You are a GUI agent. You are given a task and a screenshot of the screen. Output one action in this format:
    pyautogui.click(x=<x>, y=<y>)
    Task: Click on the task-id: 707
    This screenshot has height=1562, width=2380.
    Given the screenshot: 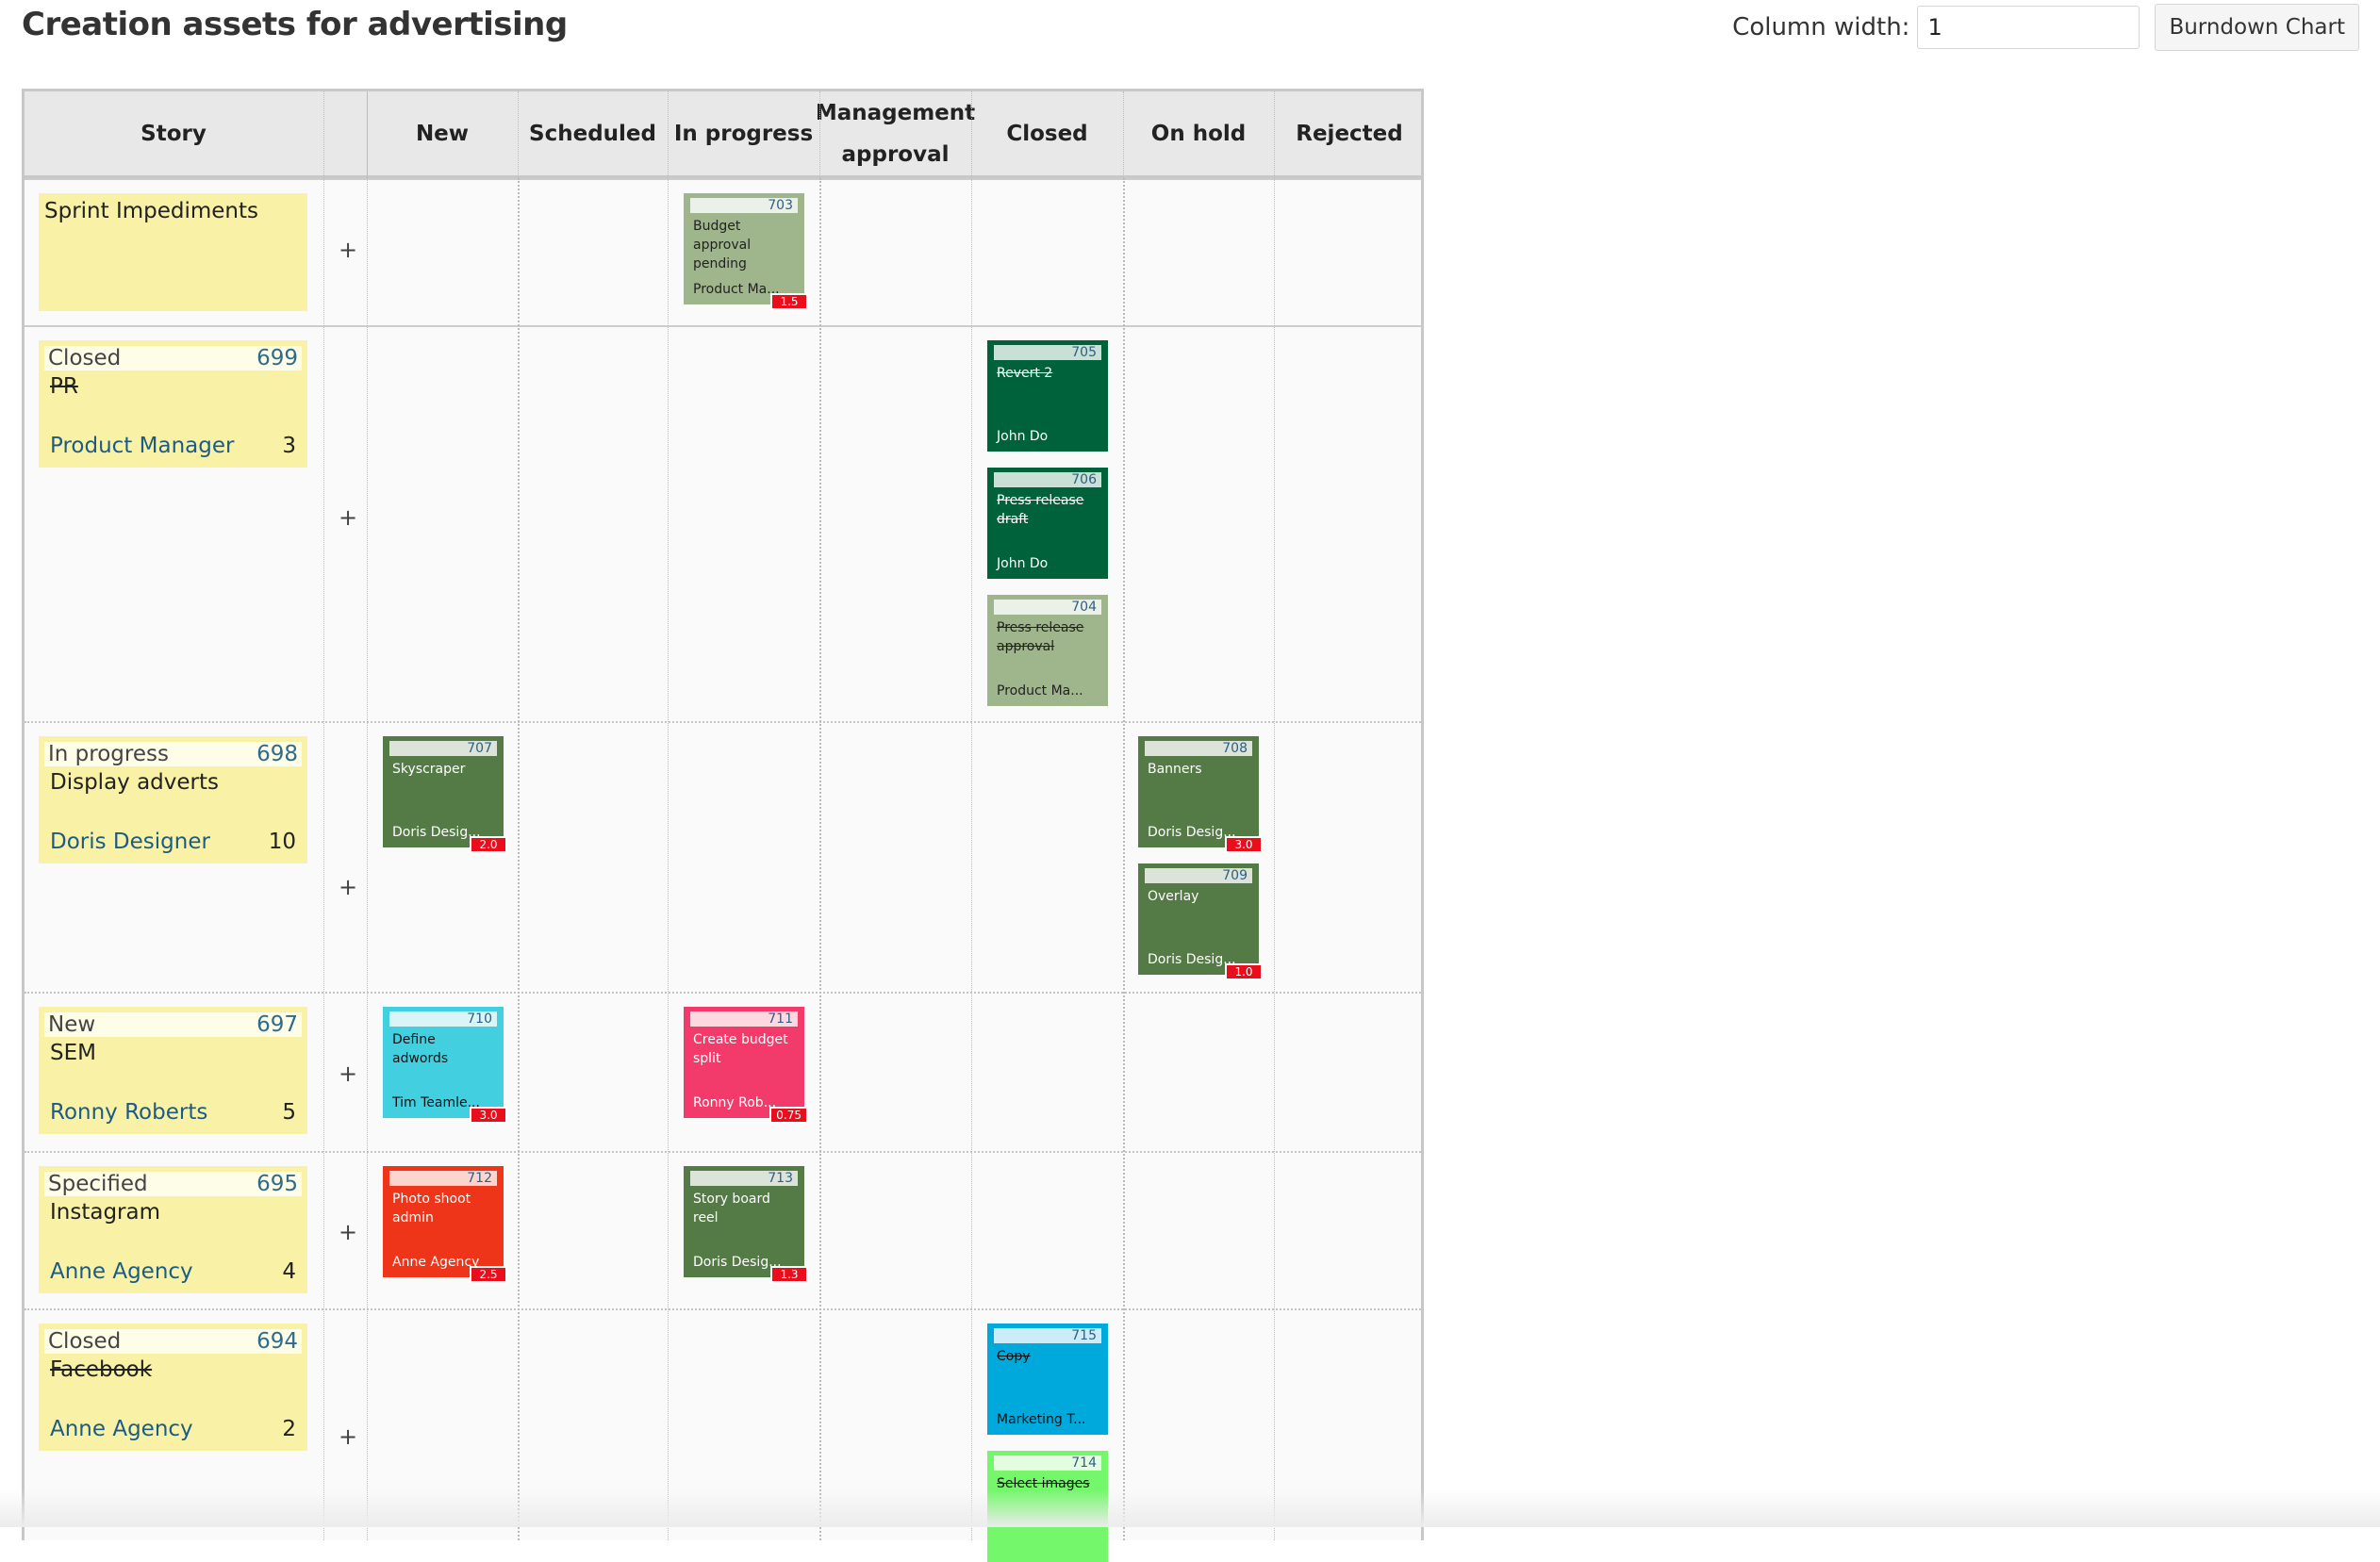 What is the action you would take?
    pyautogui.click(x=443, y=748)
    